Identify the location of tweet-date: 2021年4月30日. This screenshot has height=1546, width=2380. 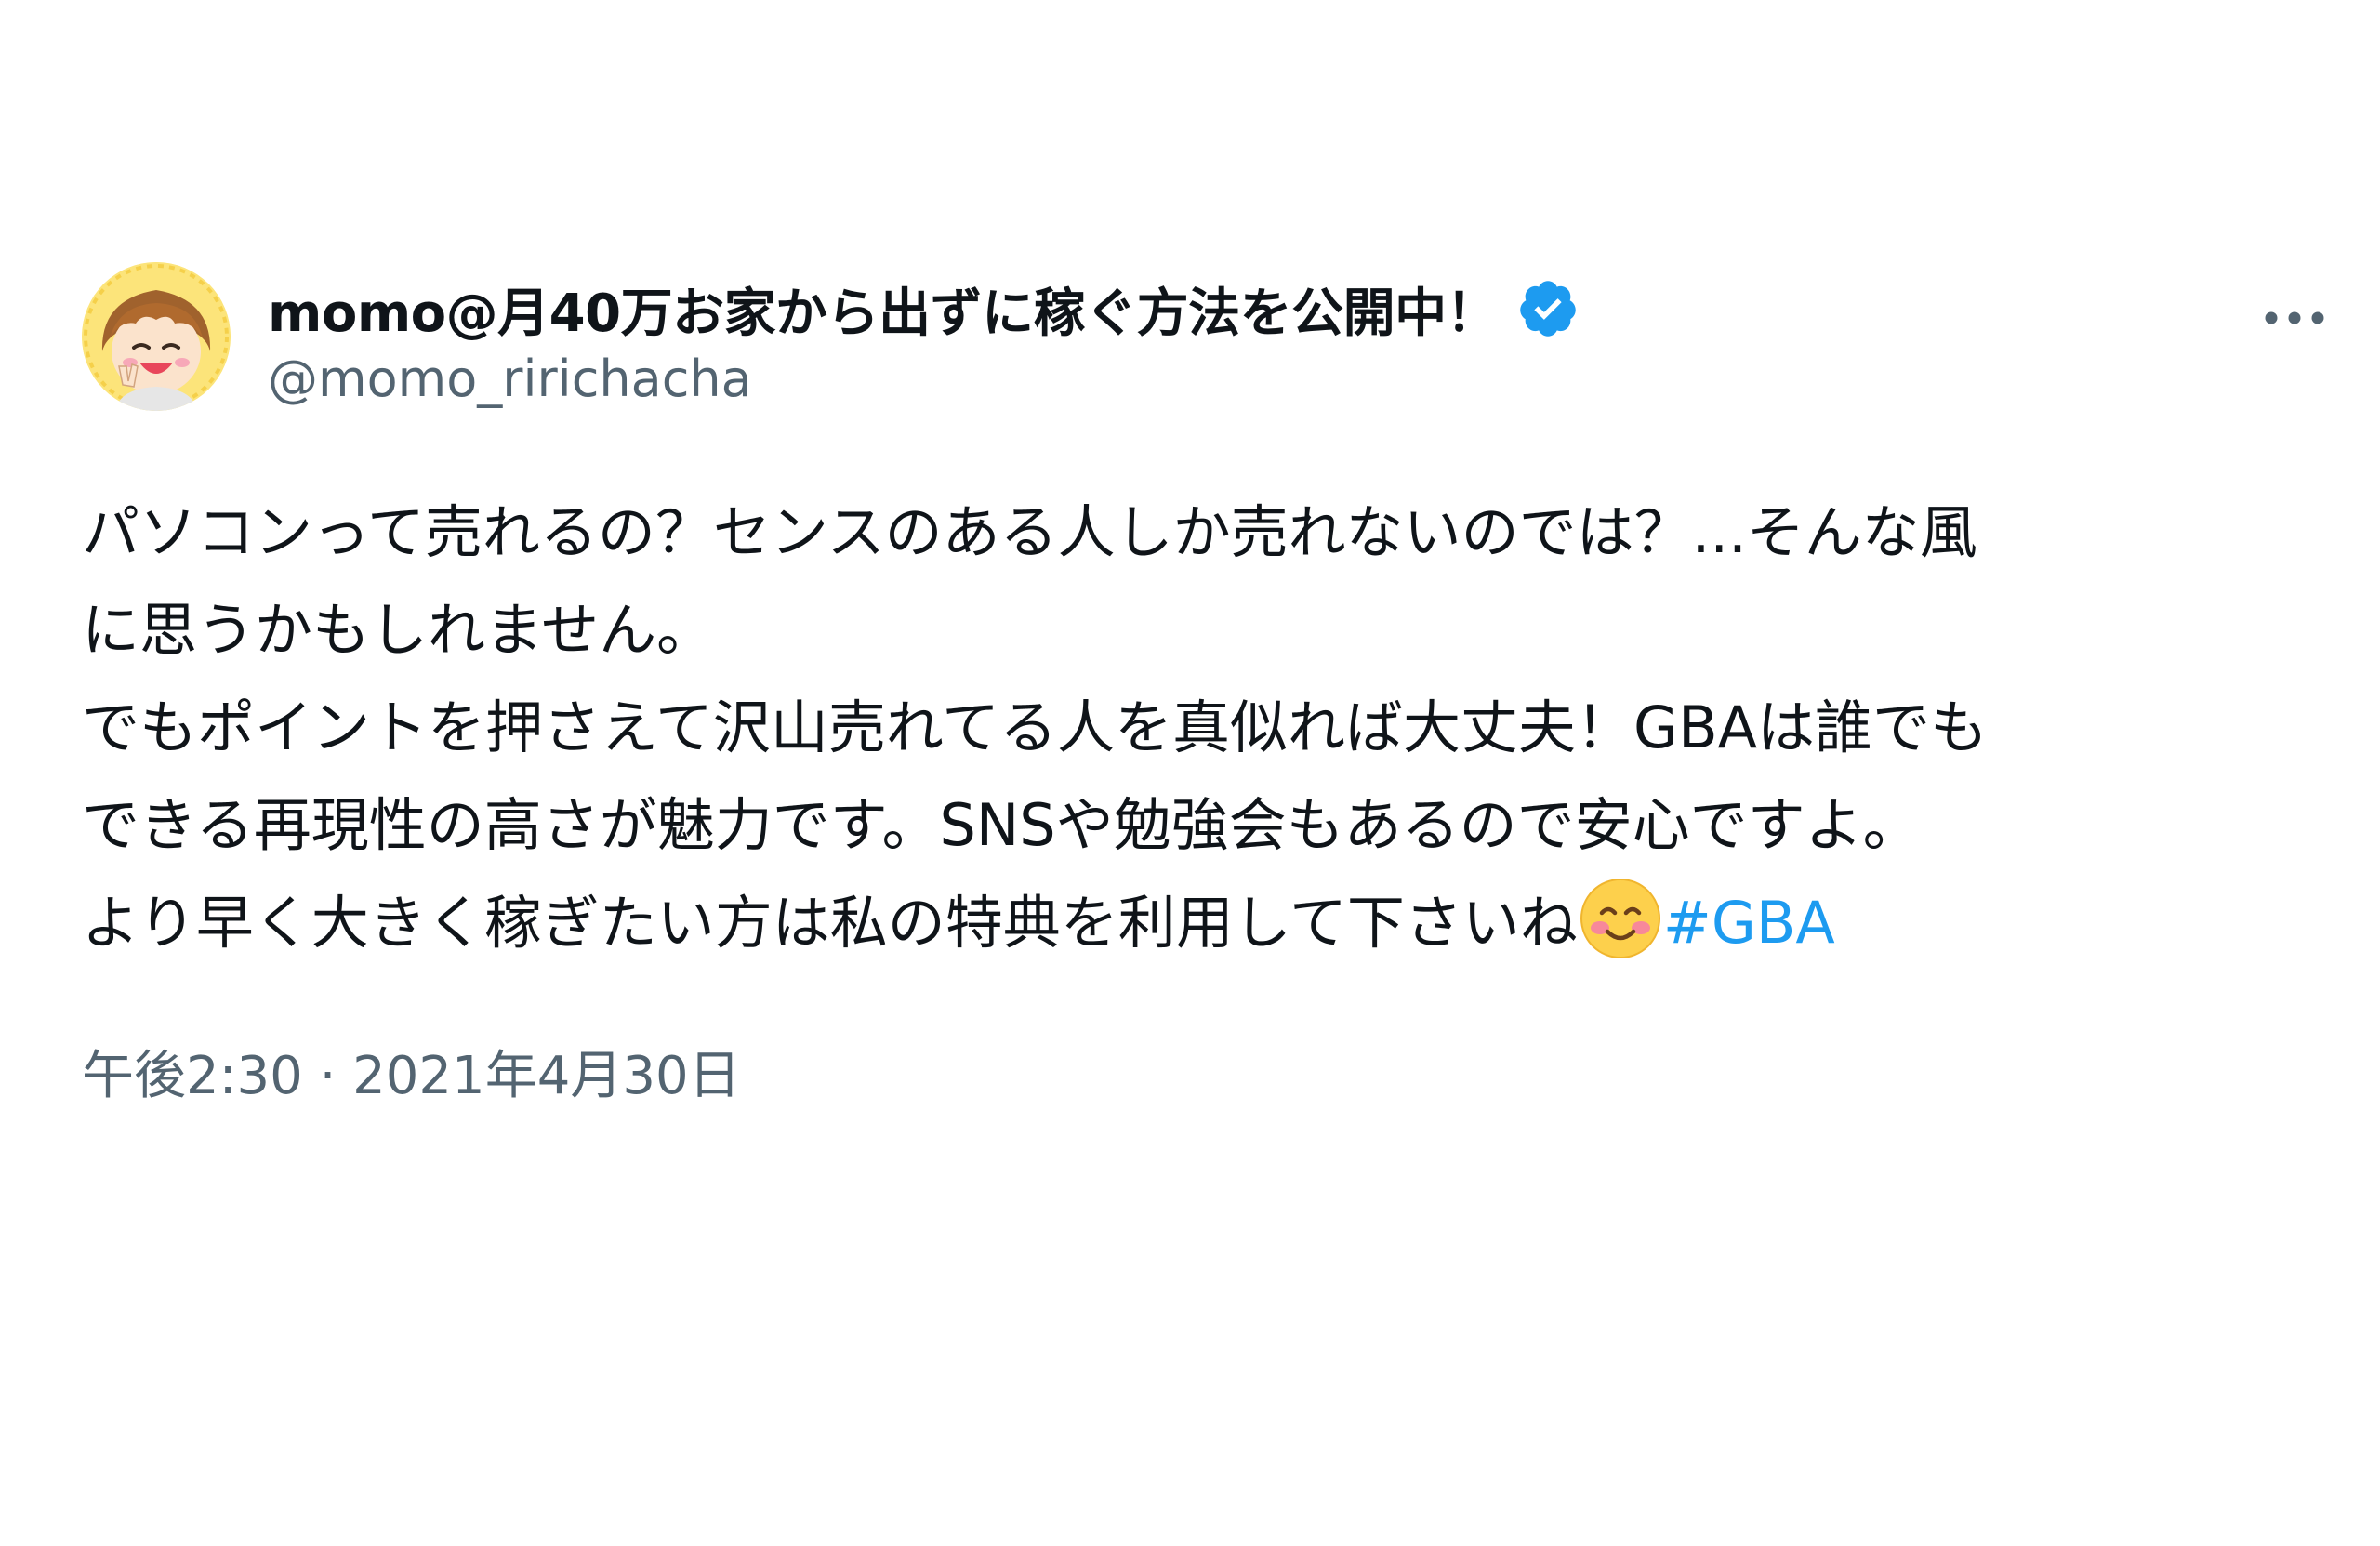
(546, 1076).